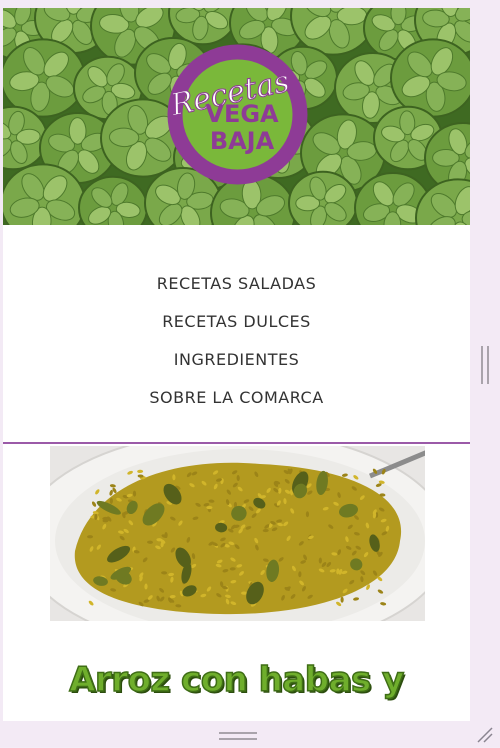 Image resolution: width=500 pixels, height=748 pixels. What do you see at coordinates (236, 680) in the screenshot?
I see `recipe-title: Arroz con habas y` at bounding box center [236, 680].